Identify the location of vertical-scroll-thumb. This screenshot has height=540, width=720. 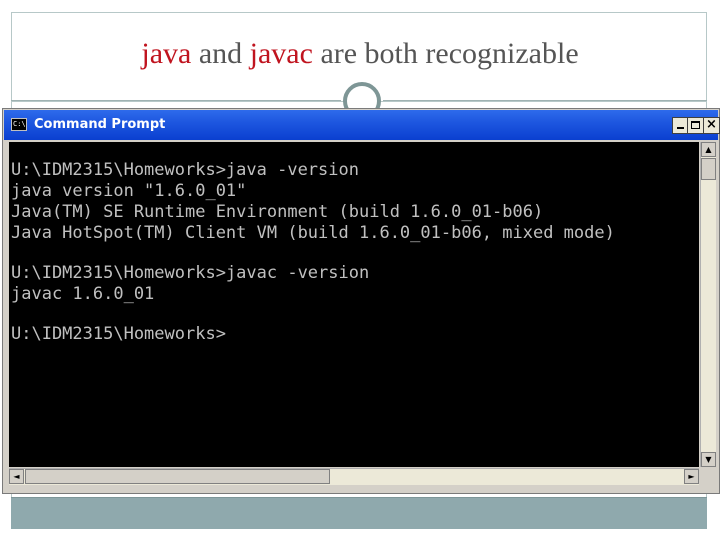
(708, 169).